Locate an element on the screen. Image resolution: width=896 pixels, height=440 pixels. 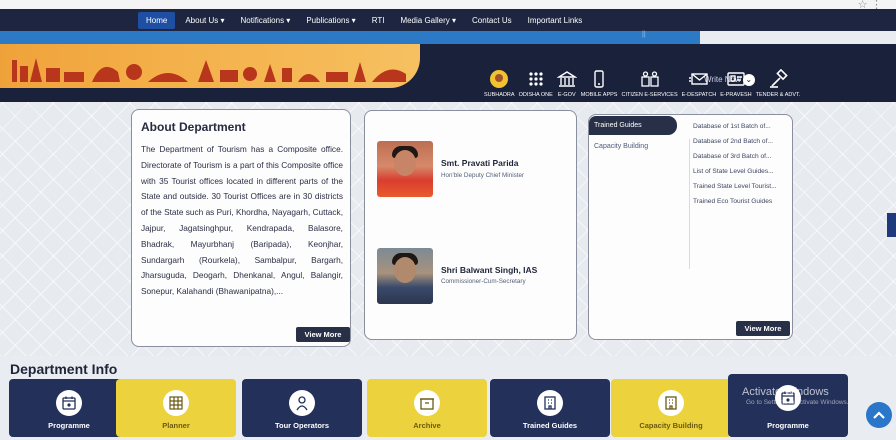
scroll-to-top-button is located at coordinates (879, 415).